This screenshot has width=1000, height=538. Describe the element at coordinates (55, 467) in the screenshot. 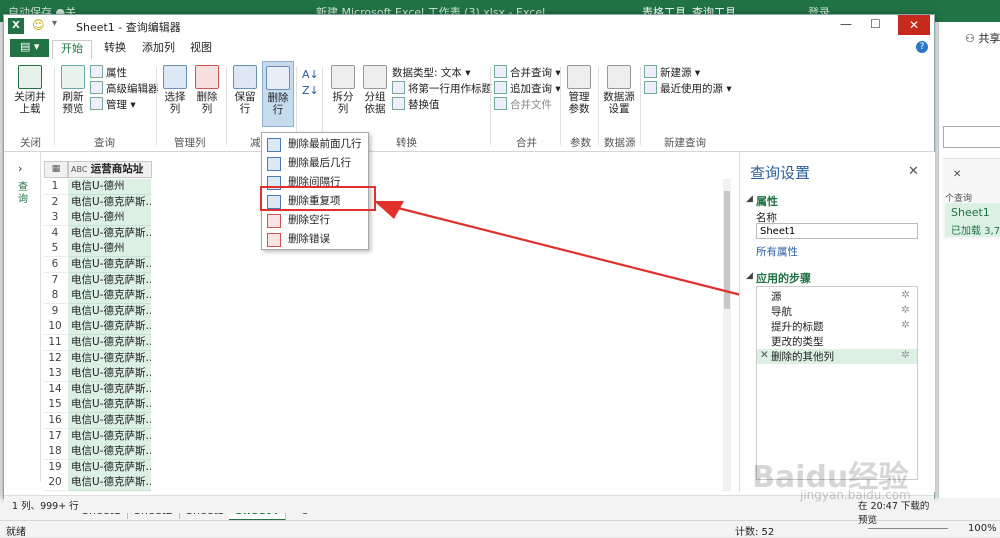

I see `row-number: 19` at that location.